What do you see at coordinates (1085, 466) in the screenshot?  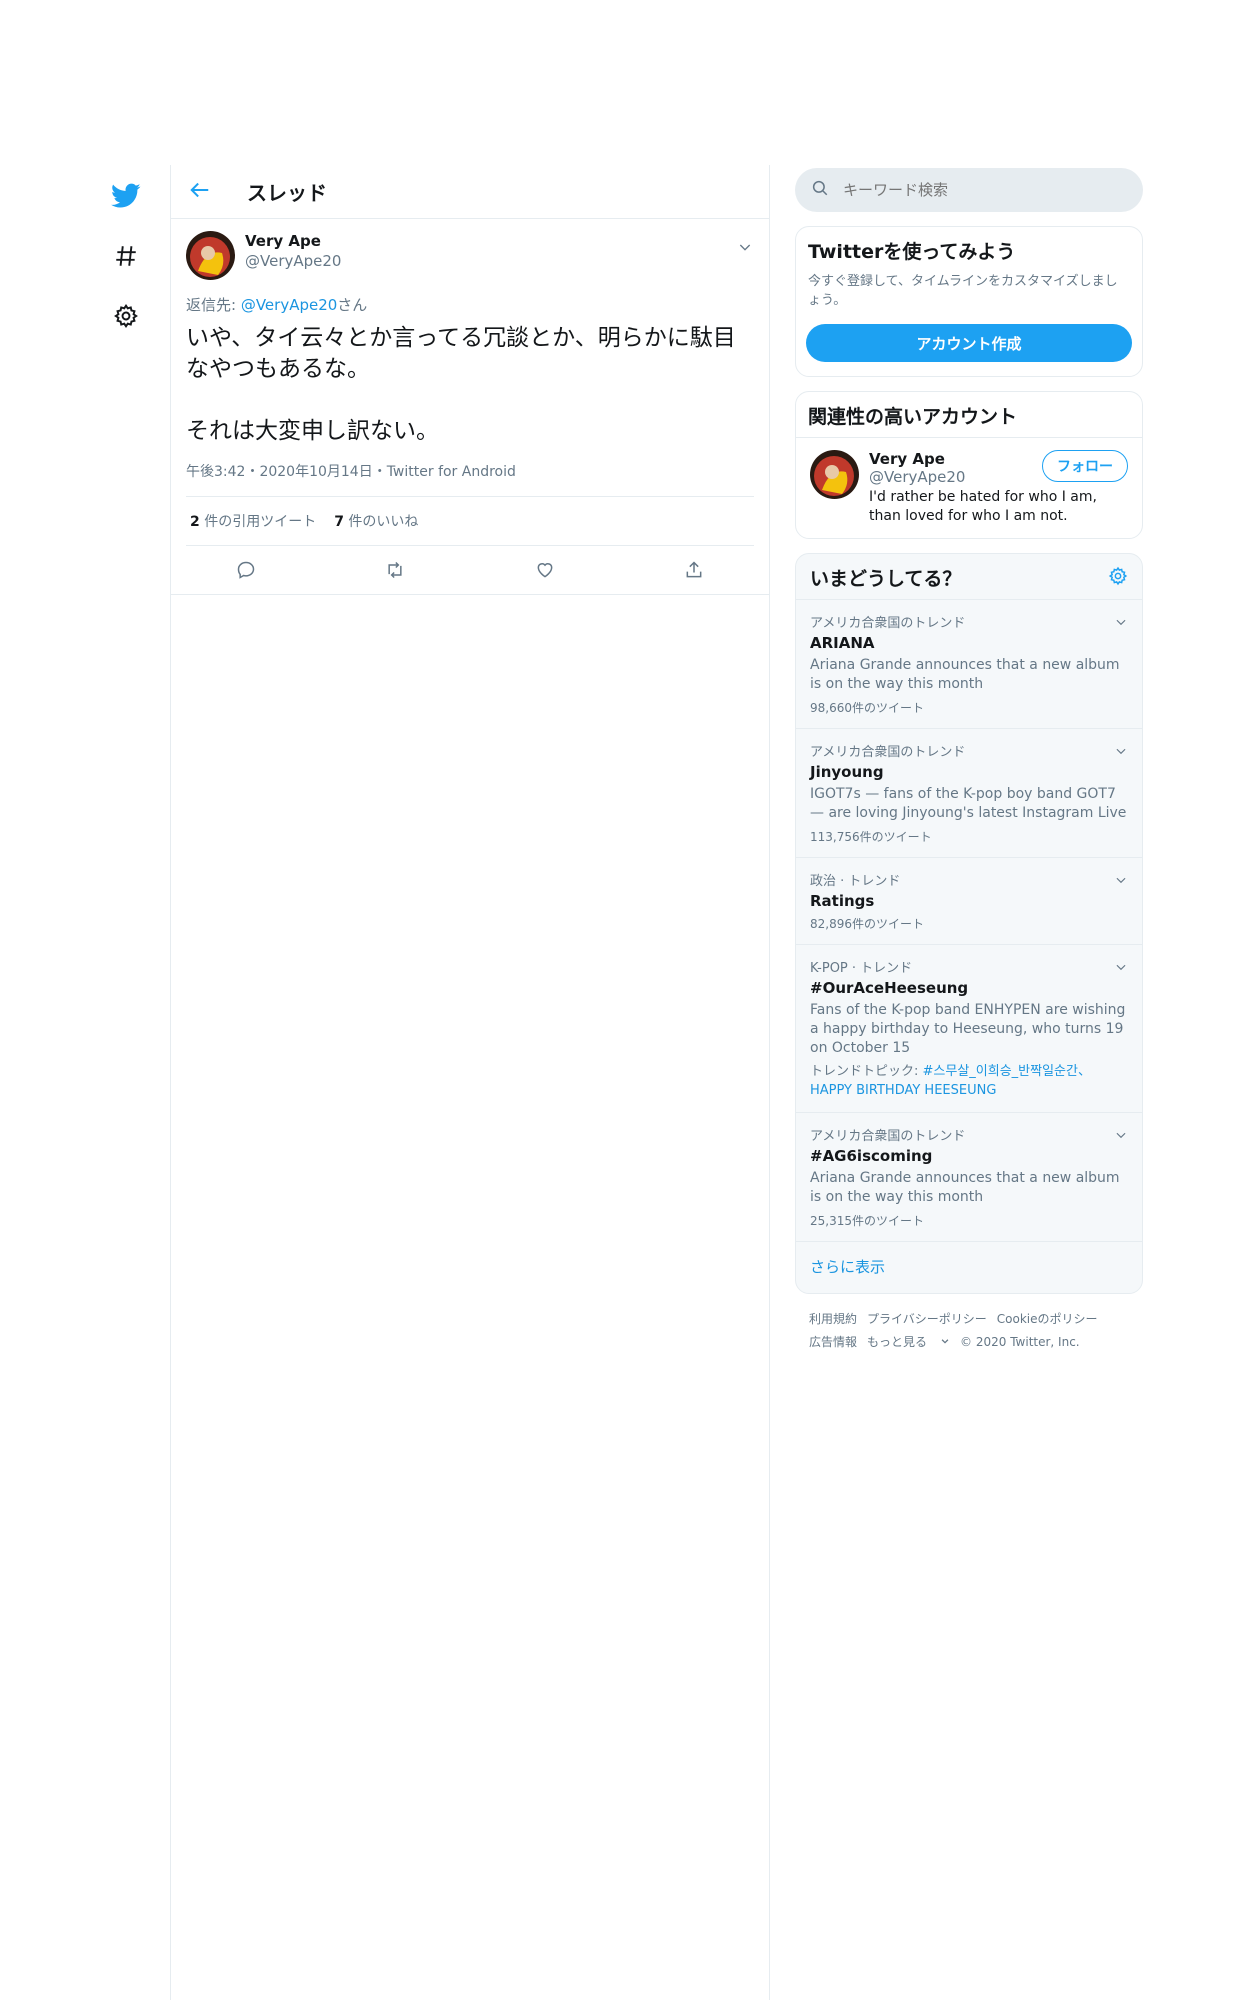 I see `follow-button: フォロー` at bounding box center [1085, 466].